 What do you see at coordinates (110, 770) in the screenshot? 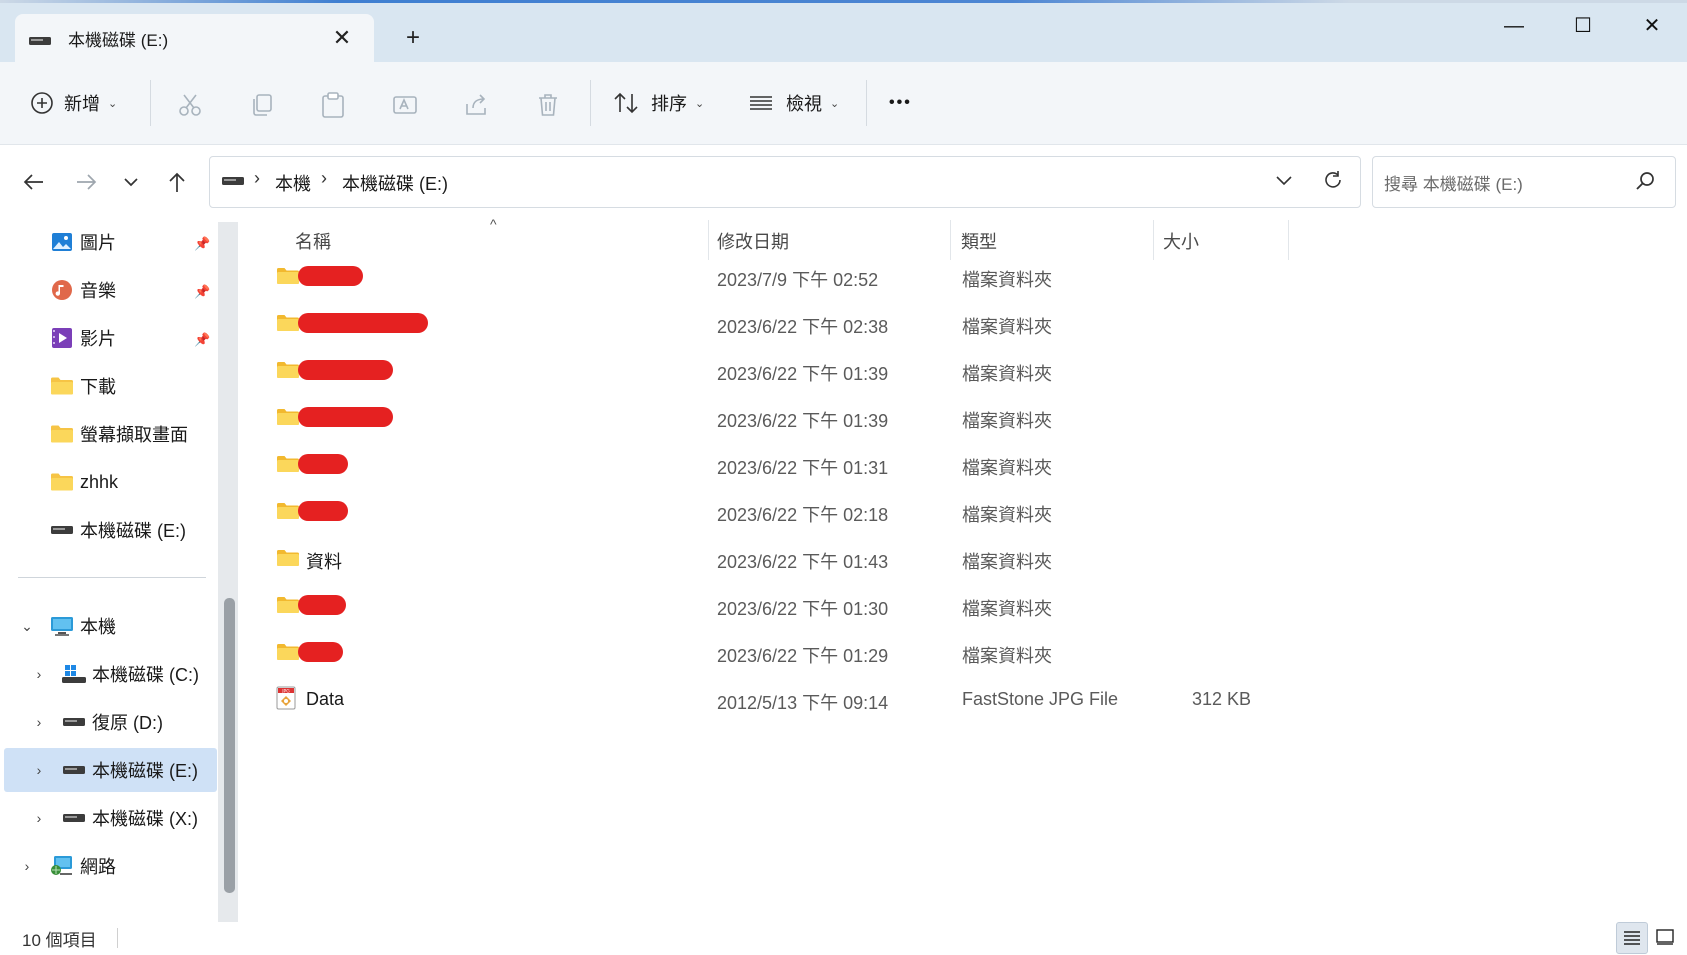
I see `sidebar-item-drive-e: › 本機磁碟 (E:)` at bounding box center [110, 770].